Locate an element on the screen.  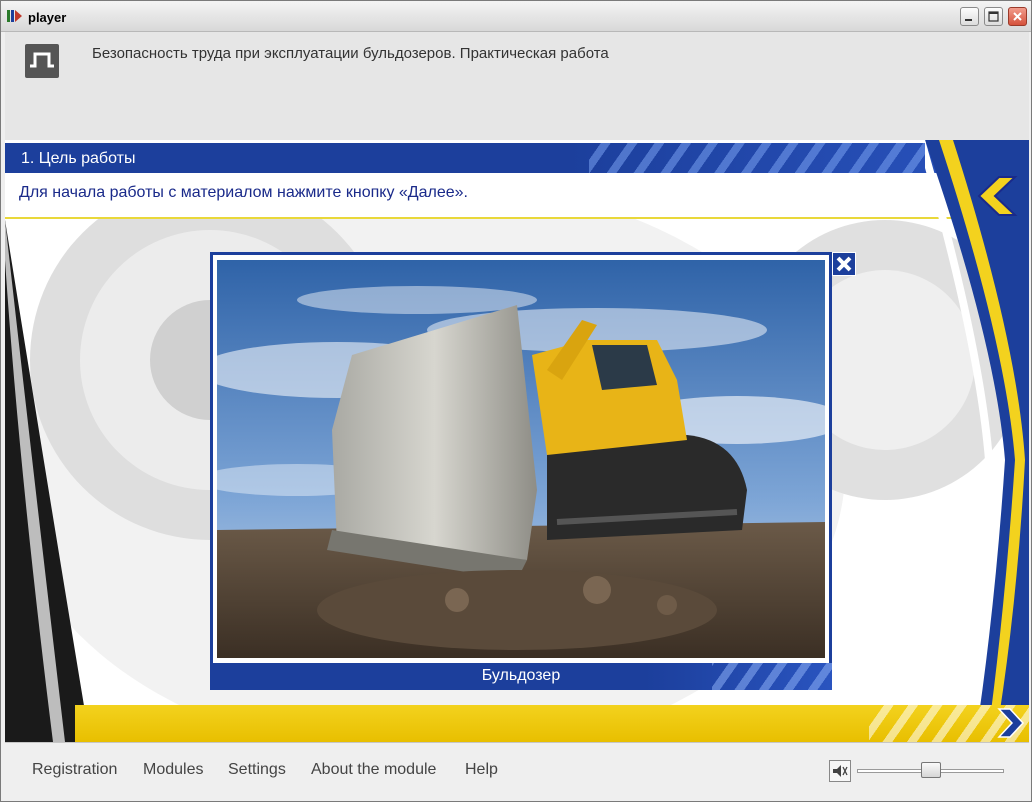
popup-close-button is located at coordinates (844, 264).